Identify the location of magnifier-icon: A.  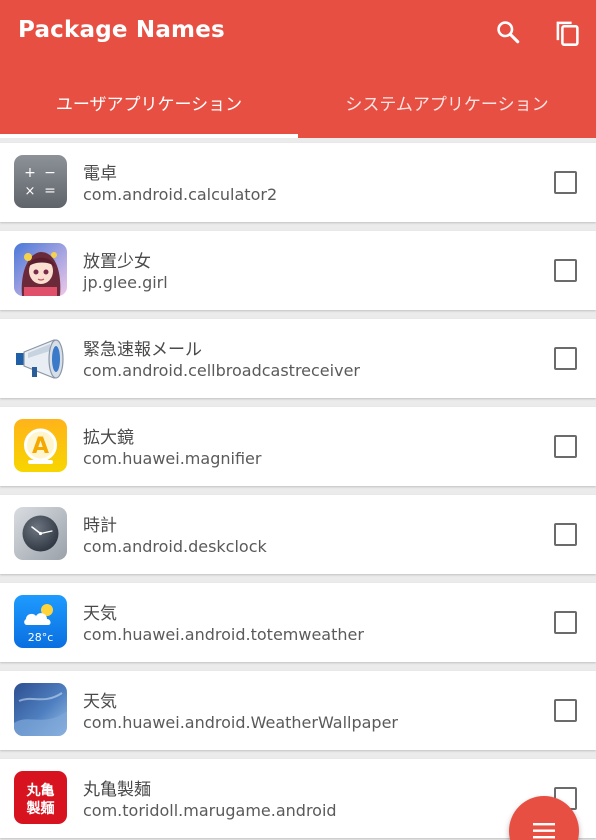
(40, 445).